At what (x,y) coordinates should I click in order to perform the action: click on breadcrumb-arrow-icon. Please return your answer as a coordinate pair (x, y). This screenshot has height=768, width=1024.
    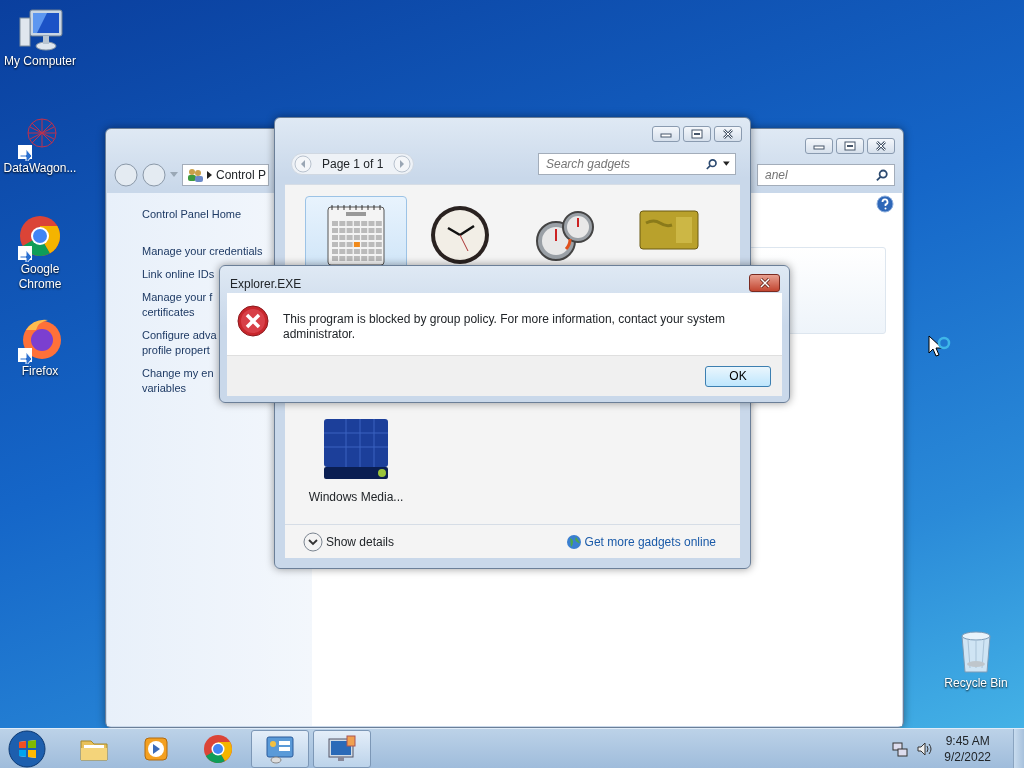
    Looking at the image, I should click on (209, 175).